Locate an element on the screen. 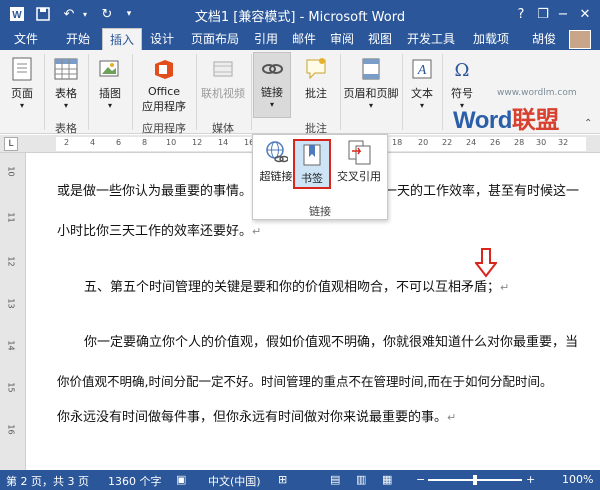  group-label-links: 链接 is located at coordinates (320, 211).